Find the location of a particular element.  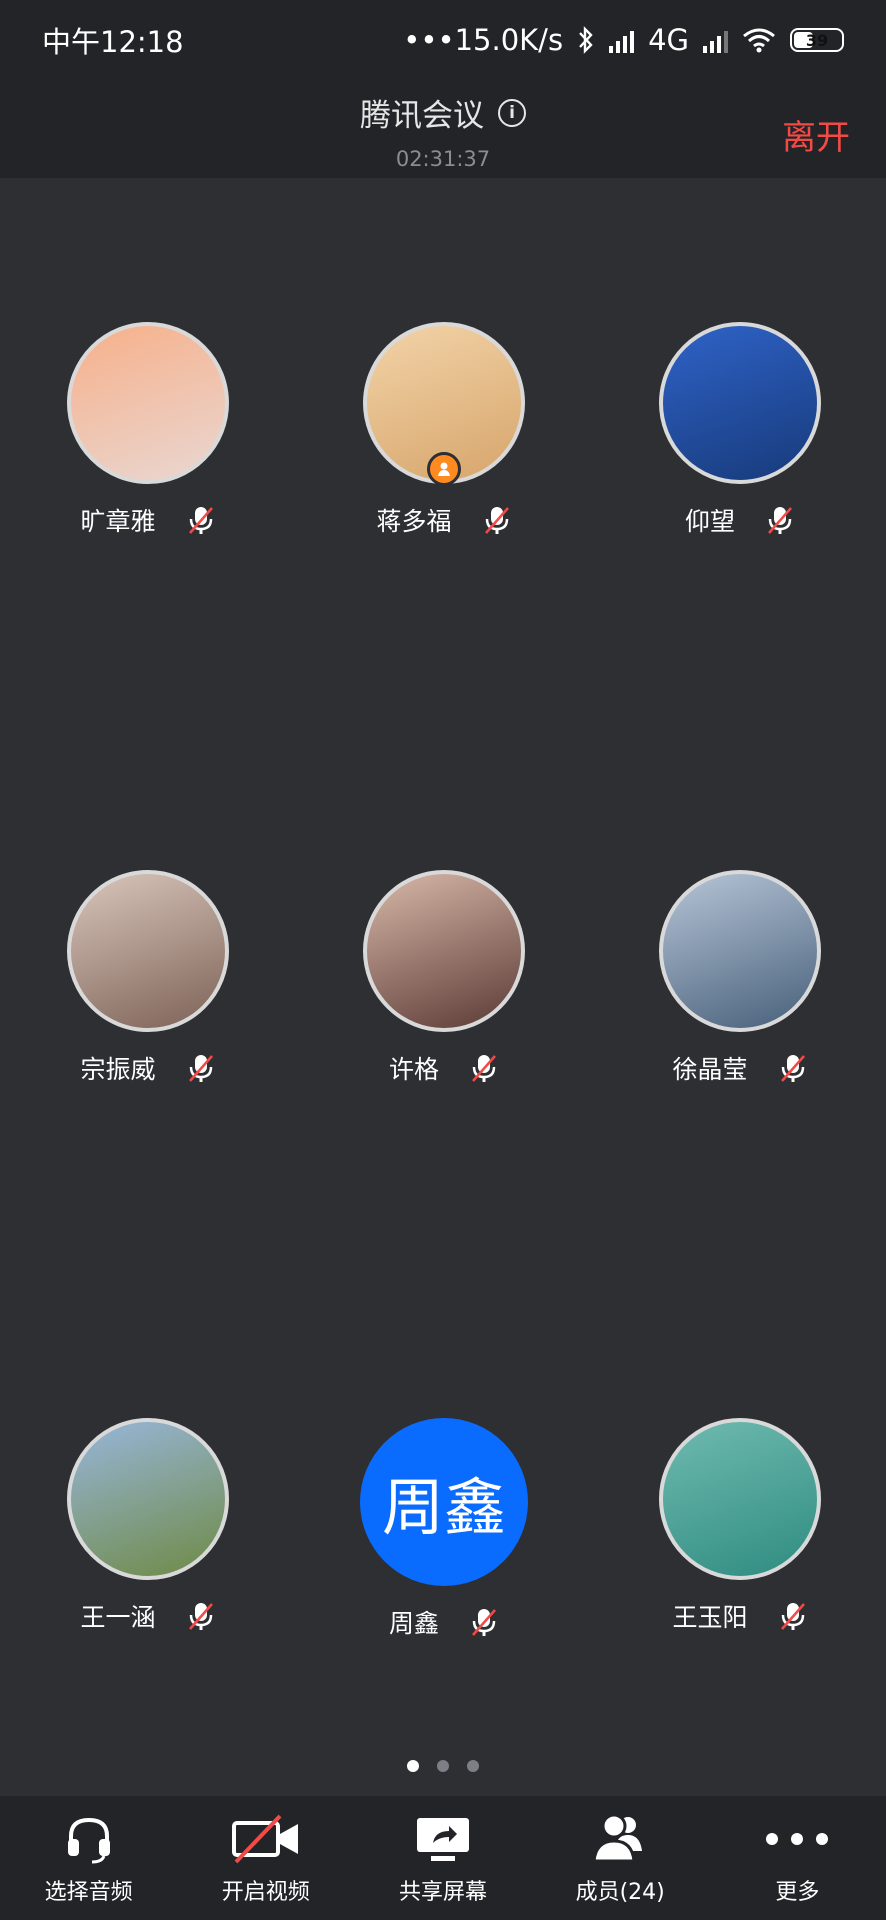

participant-label-row: 许格 is located at coordinates (444, 1068).